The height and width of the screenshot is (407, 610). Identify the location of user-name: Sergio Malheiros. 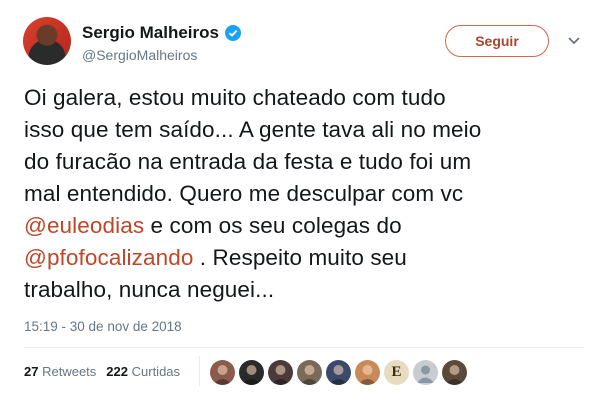
(150, 33).